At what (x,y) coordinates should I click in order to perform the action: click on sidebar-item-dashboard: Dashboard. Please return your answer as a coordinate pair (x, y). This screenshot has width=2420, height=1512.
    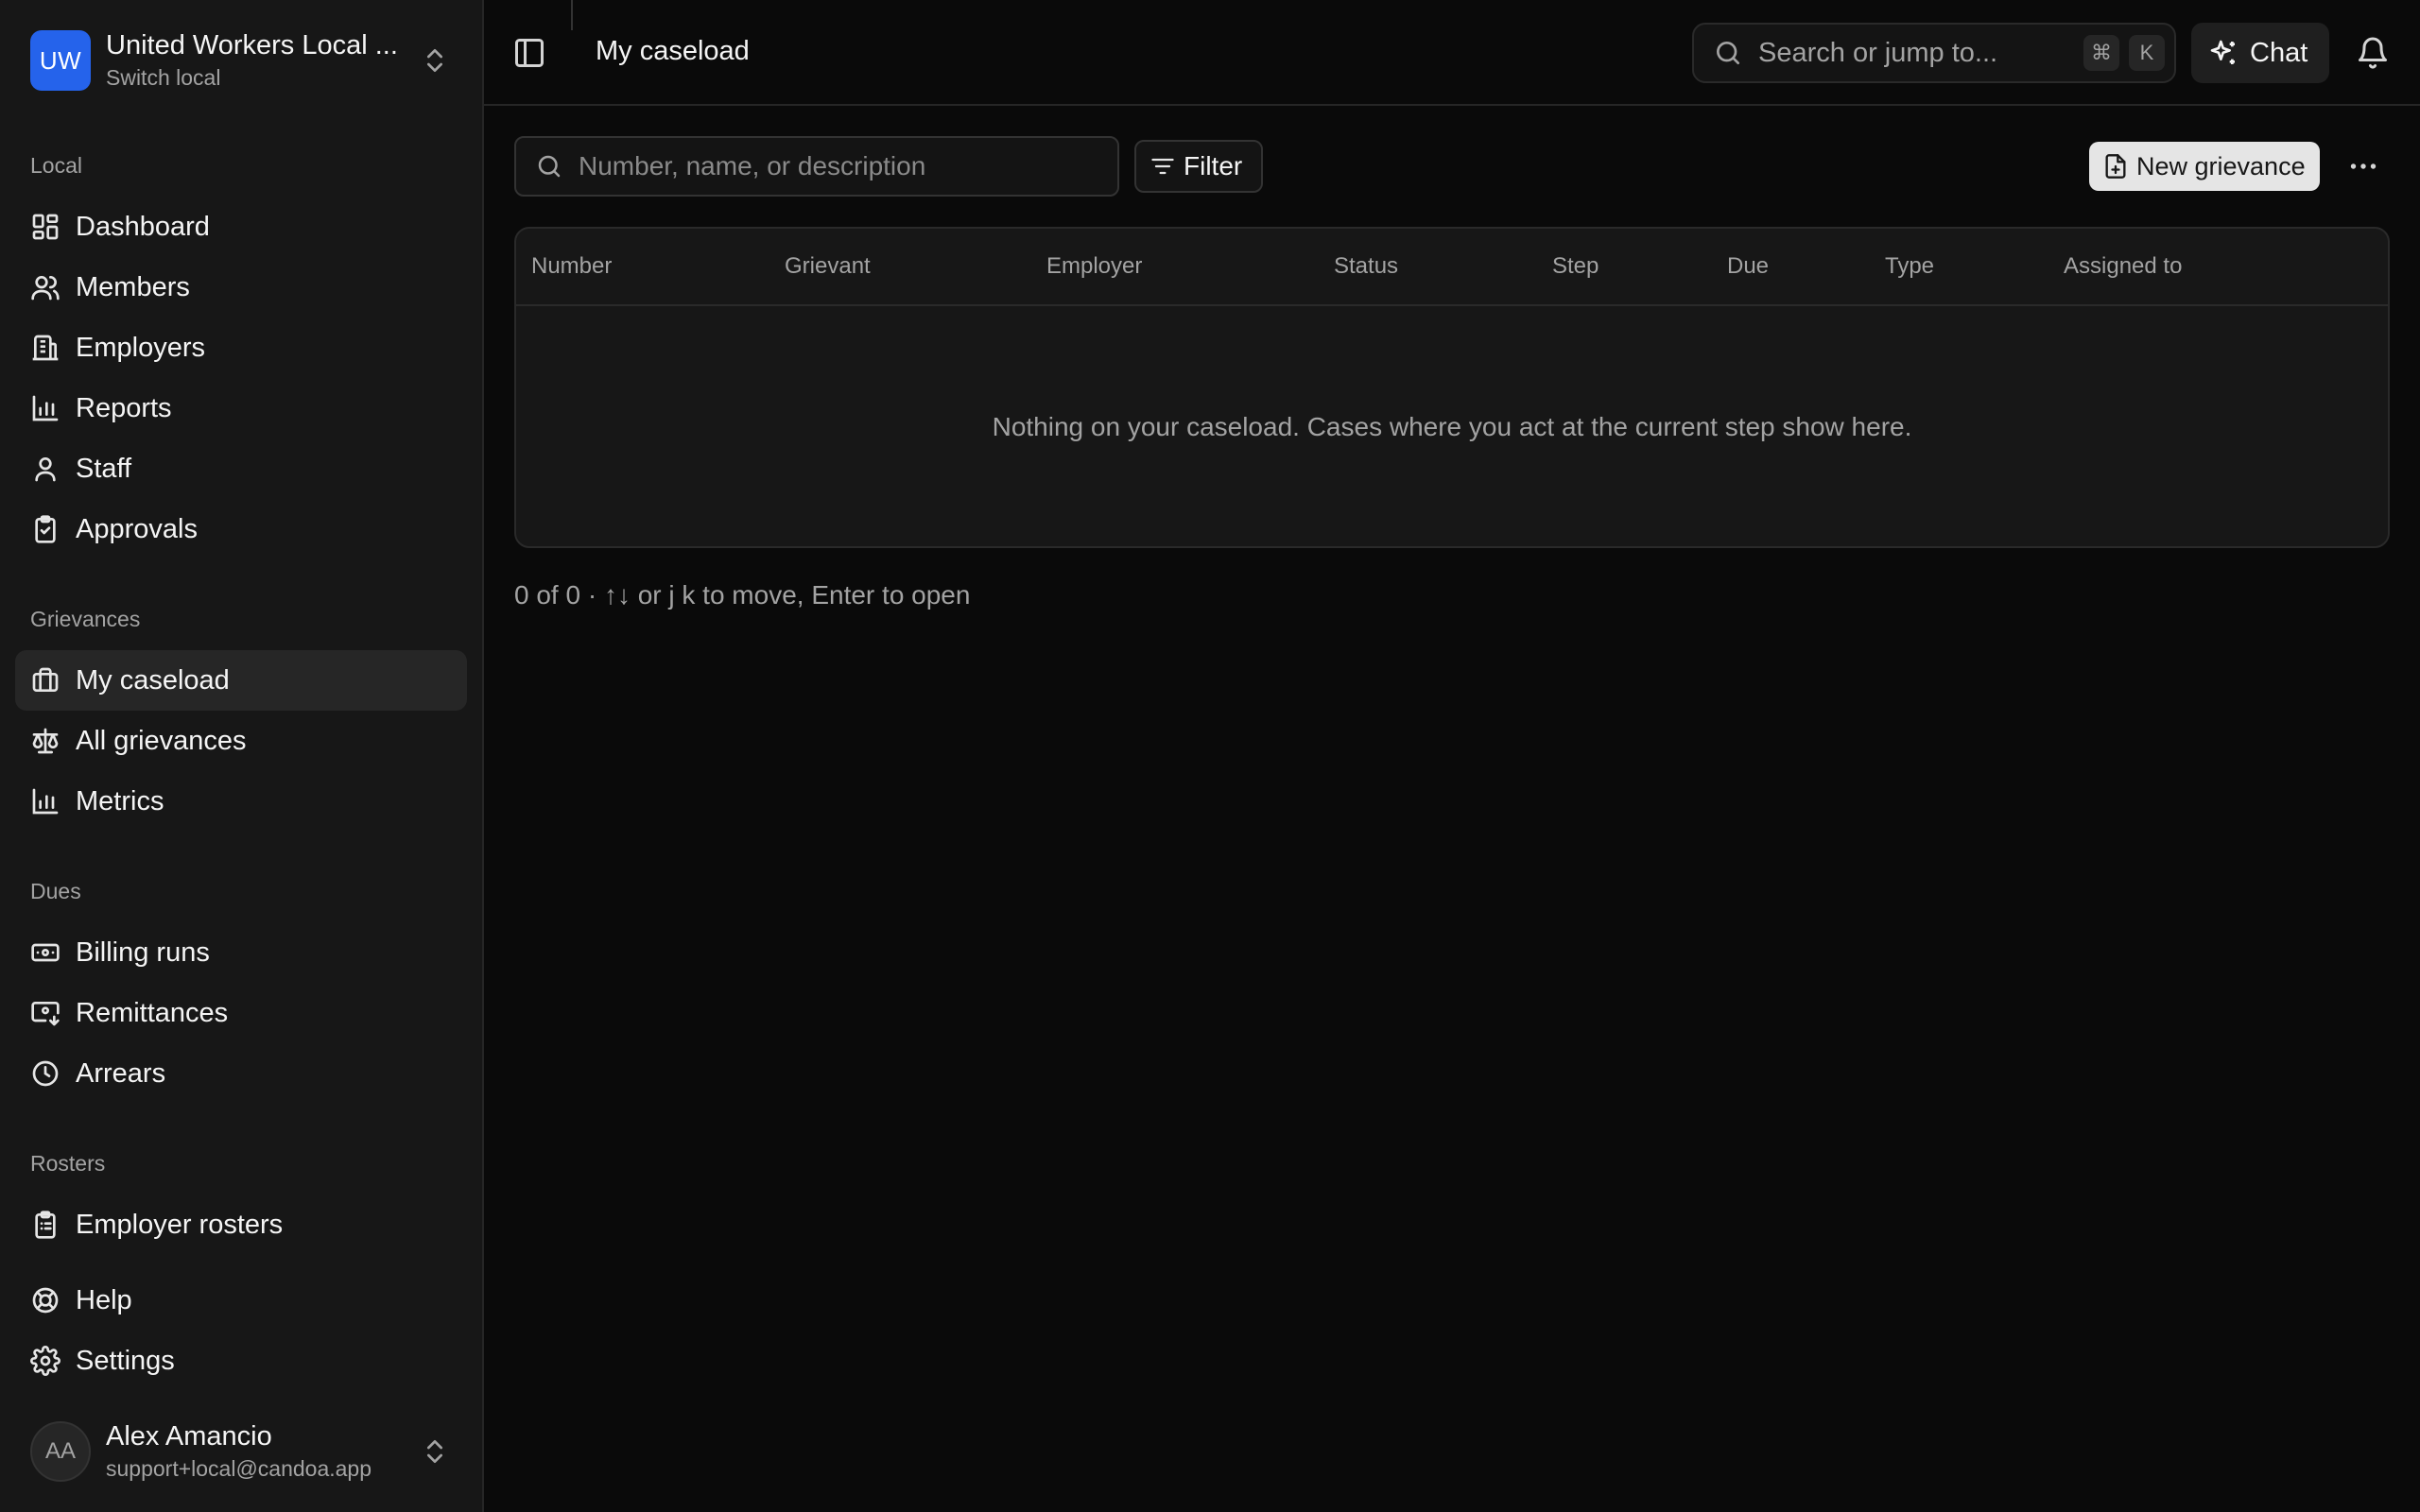
    Looking at the image, I should click on (241, 227).